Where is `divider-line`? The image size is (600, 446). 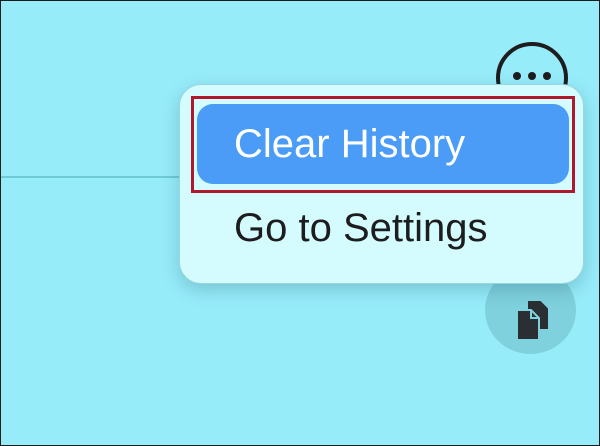 divider-line is located at coordinates (100, 177).